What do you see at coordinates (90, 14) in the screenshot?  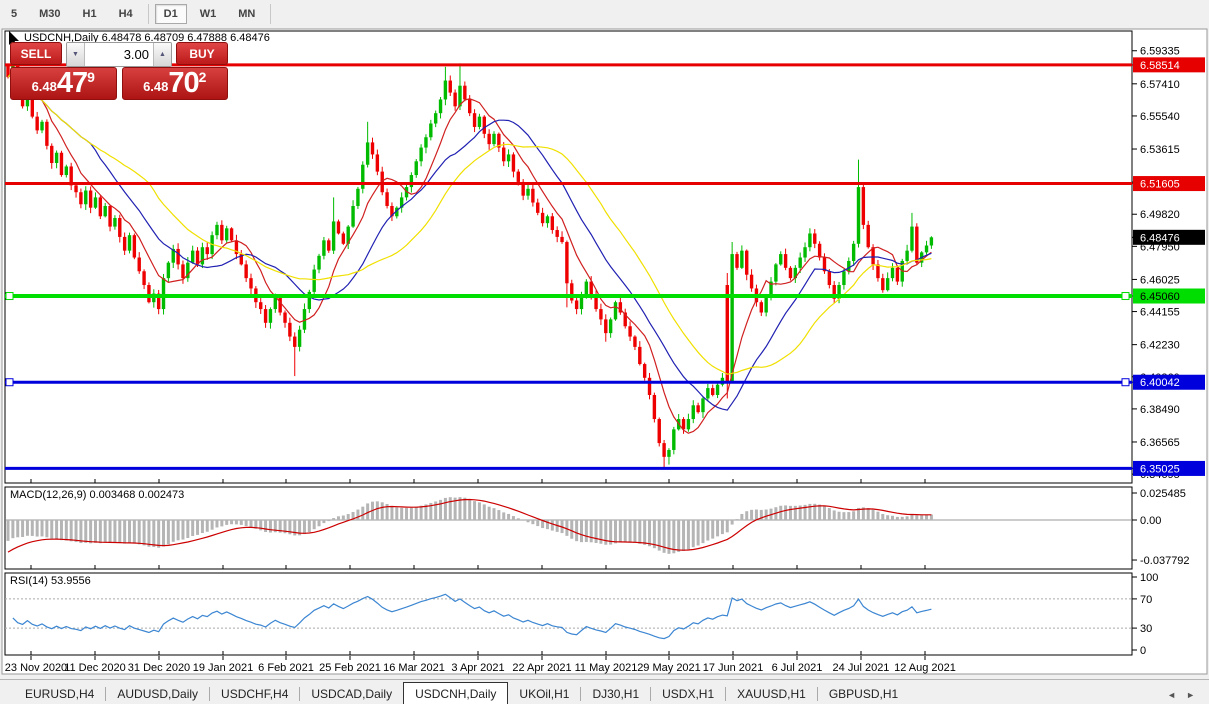 I see `timeframe-button-h1: H1` at bounding box center [90, 14].